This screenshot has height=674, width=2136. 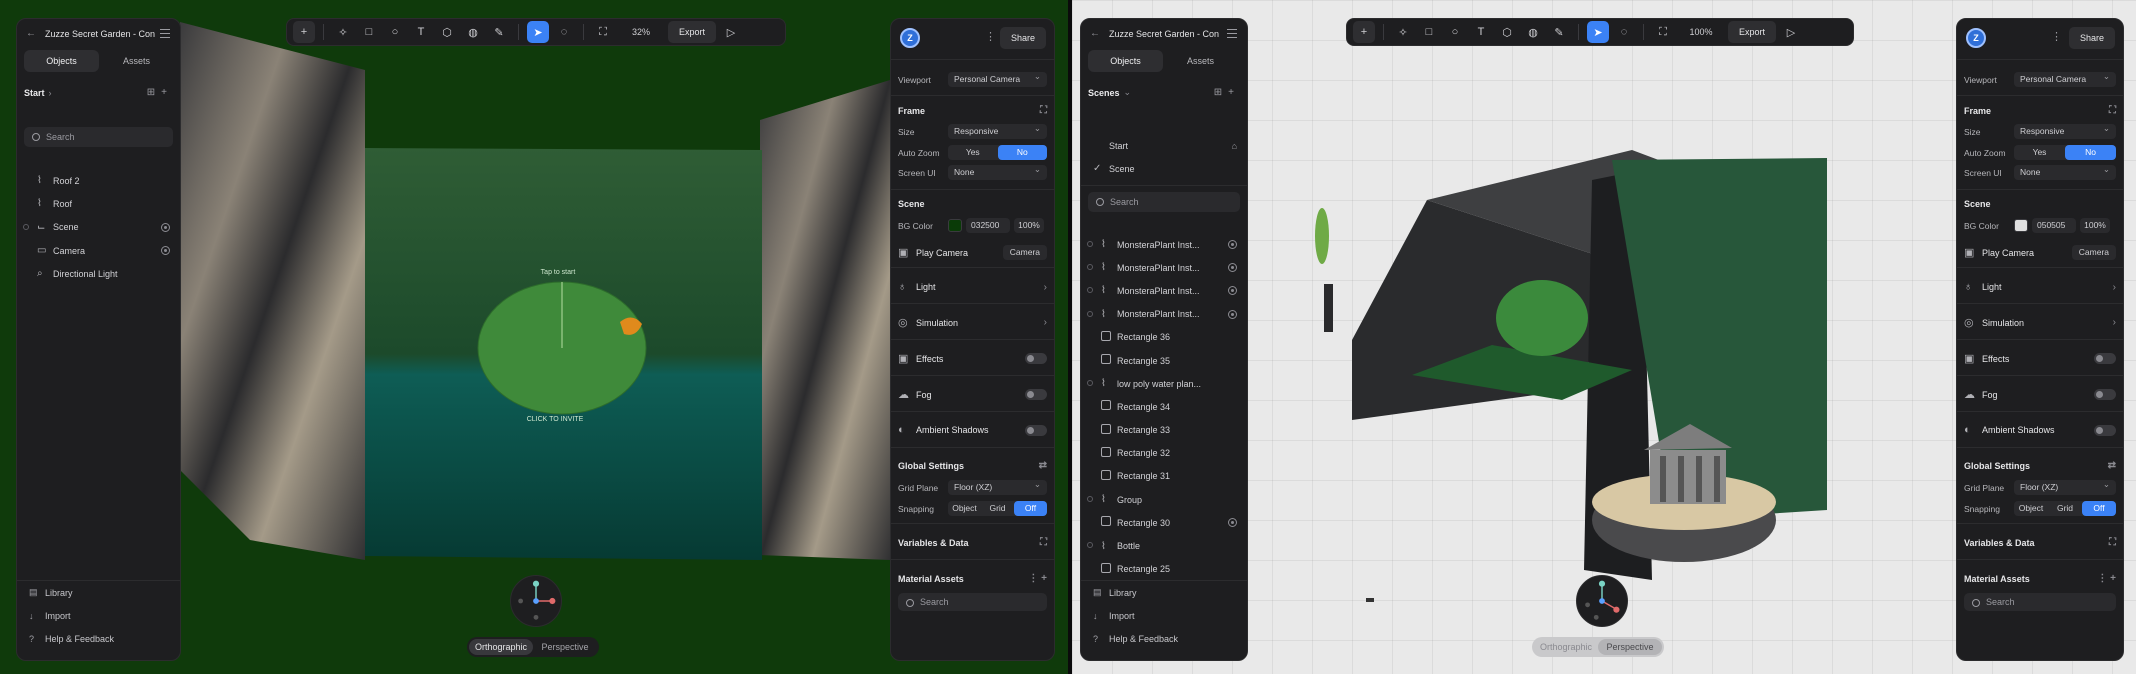 I want to click on bgcolor-opacity: 100%, so click(x=2095, y=225).